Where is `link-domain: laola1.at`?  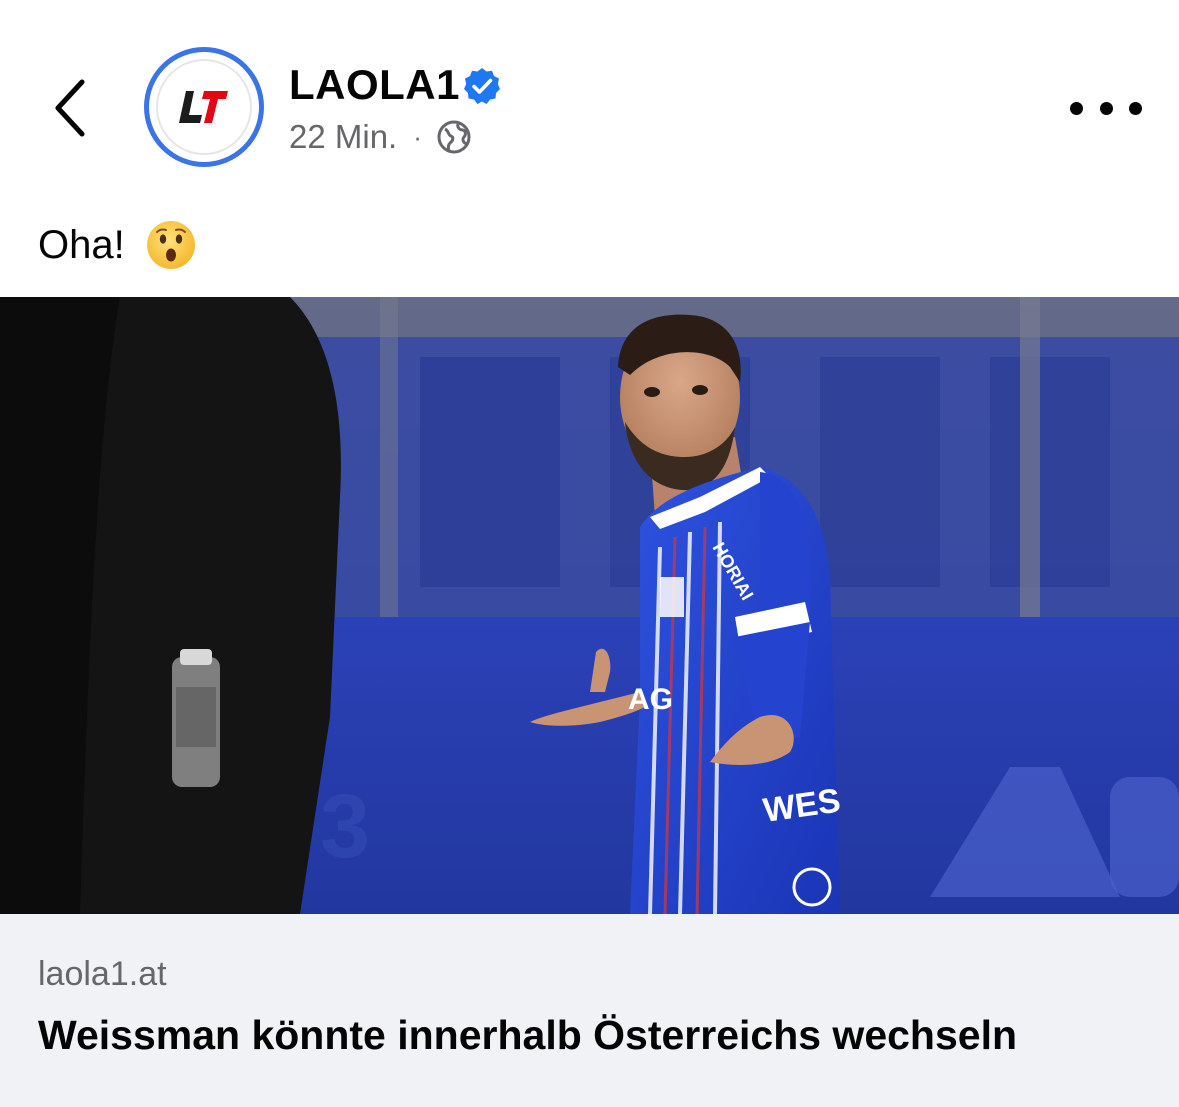
link-domain: laola1.at is located at coordinates (102, 974).